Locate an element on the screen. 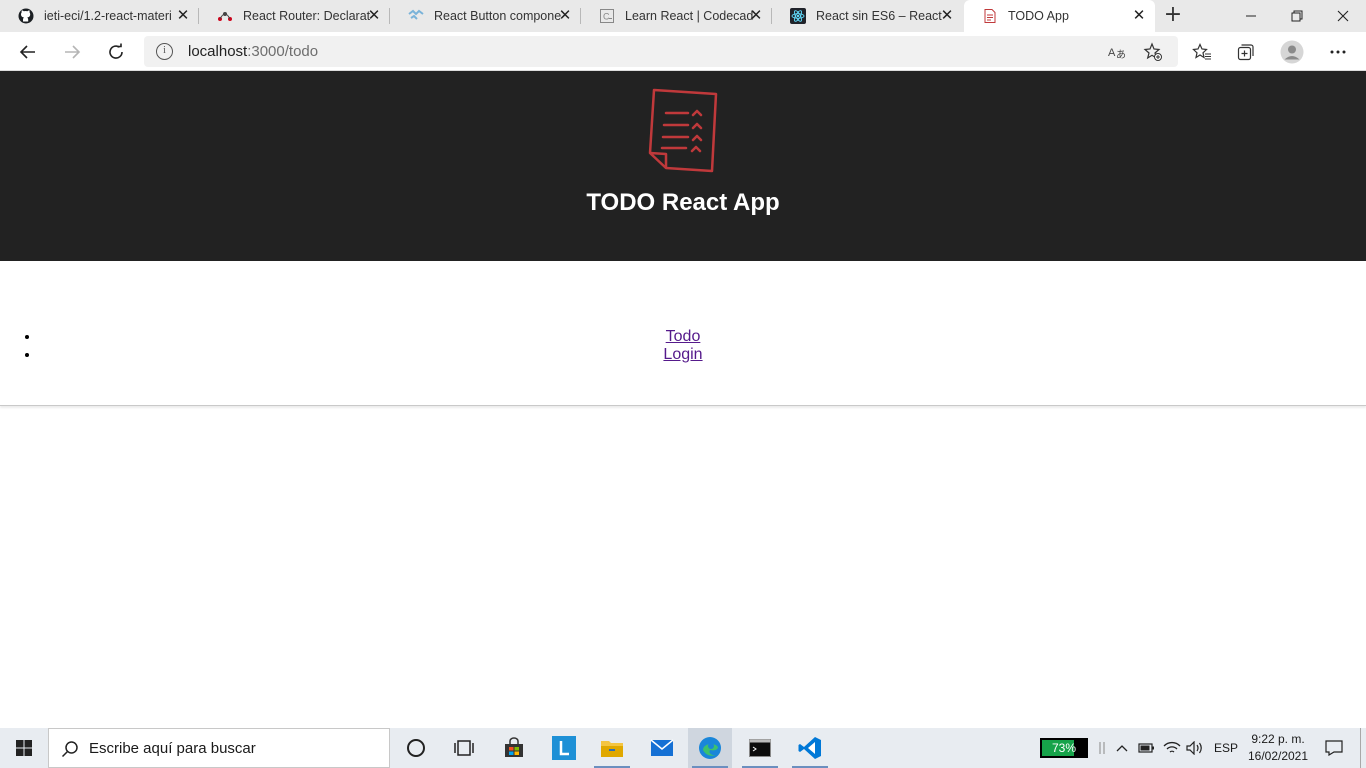 Image resolution: width=1366 pixels, height=768 pixels. todo-checklist-logo is located at coordinates (683, 131).